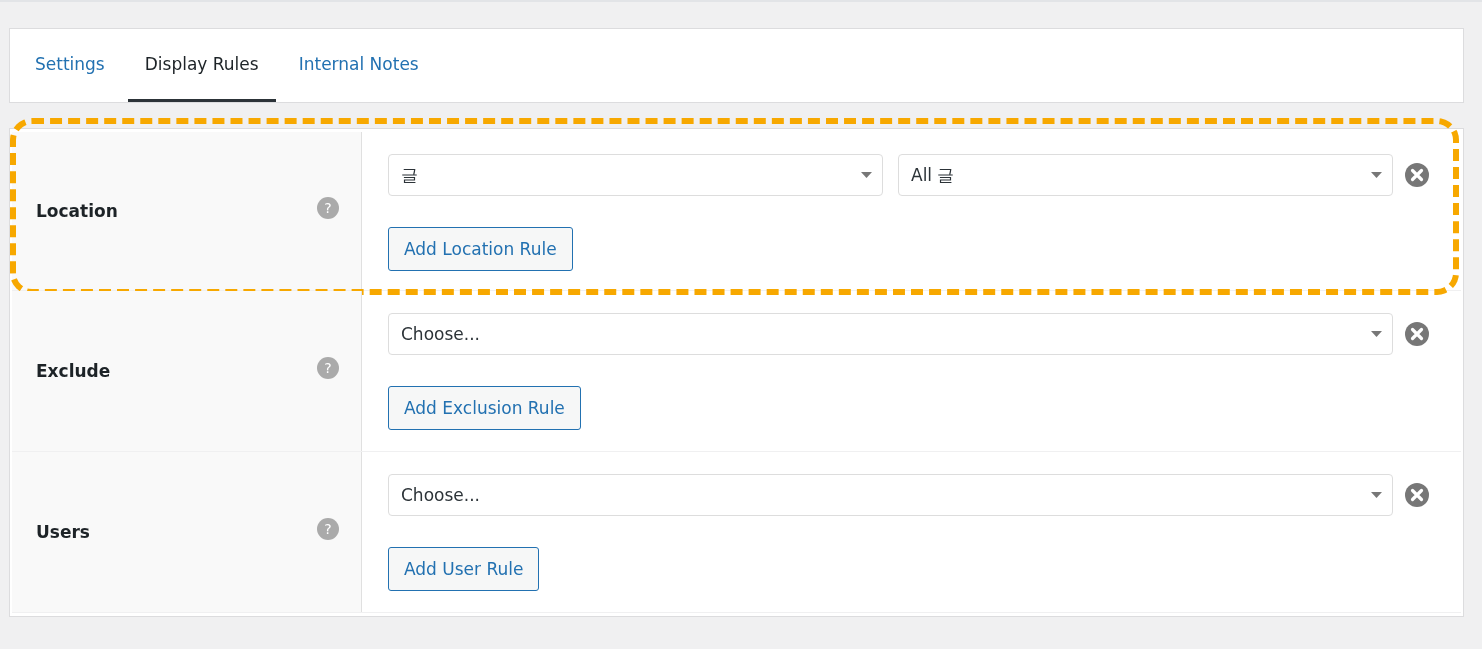 This screenshot has height=649, width=1482. What do you see at coordinates (484, 408) in the screenshot?
I see `add-rule-button: Add Exclusion Rule` at bounding box center [484, 408].